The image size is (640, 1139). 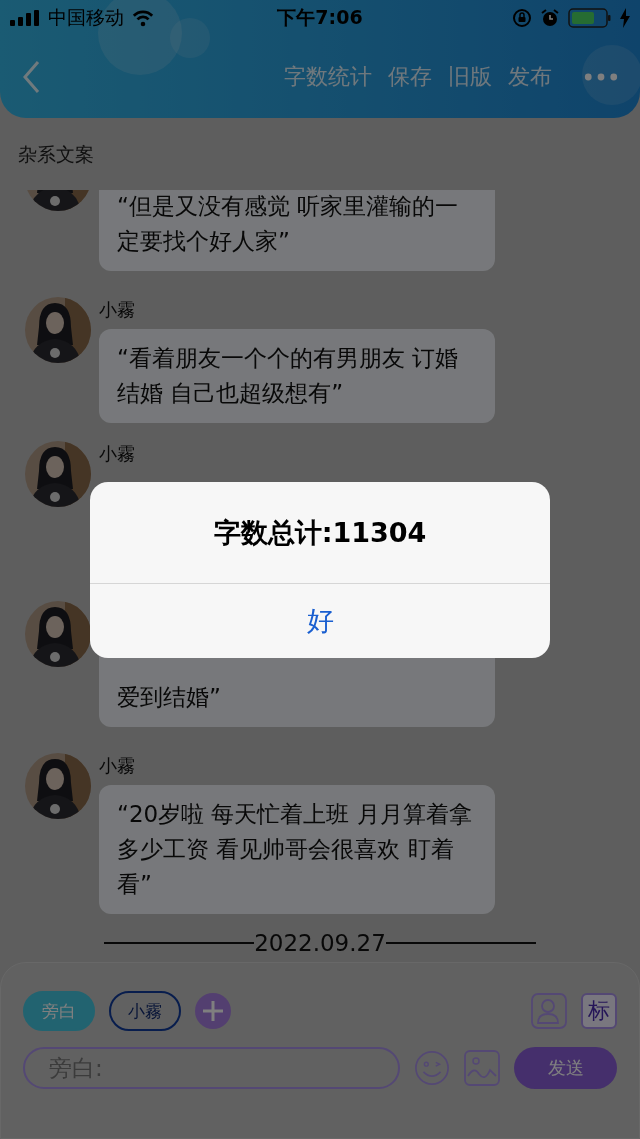 What do you see at coordinates (549, 1011) in the screenshot?
I see `person-icon` at bounding box center [549, 1011].